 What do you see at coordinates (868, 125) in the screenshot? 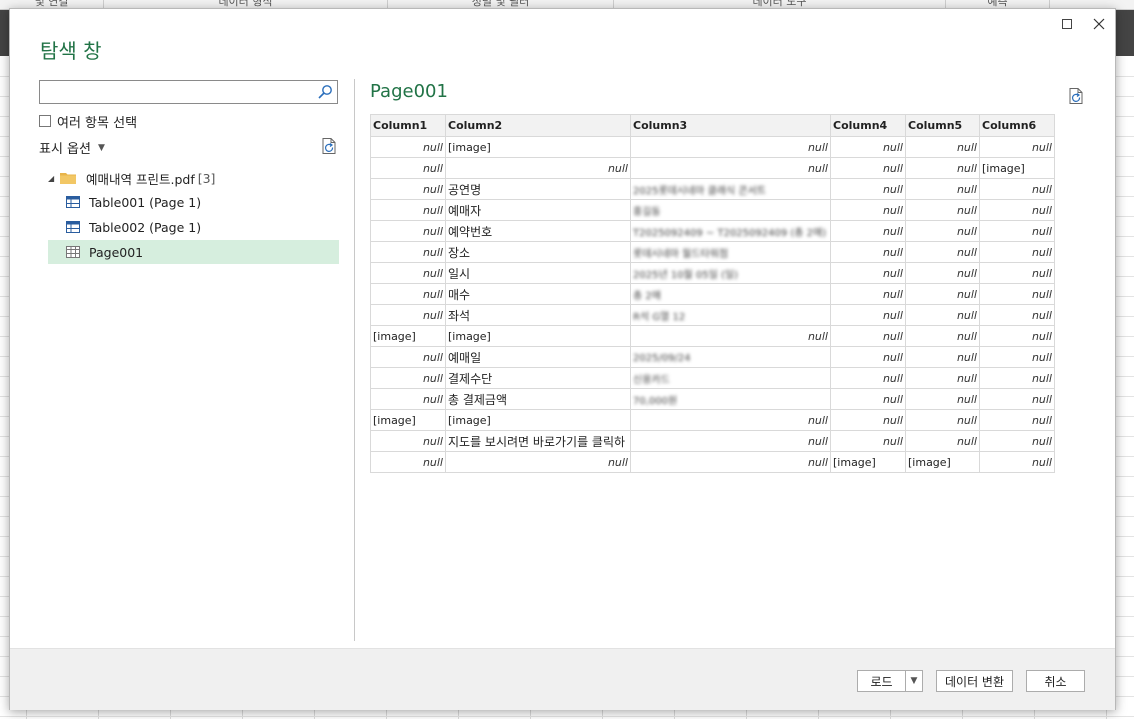
I see `column-header: Column4` at bounding box center [868, 125].